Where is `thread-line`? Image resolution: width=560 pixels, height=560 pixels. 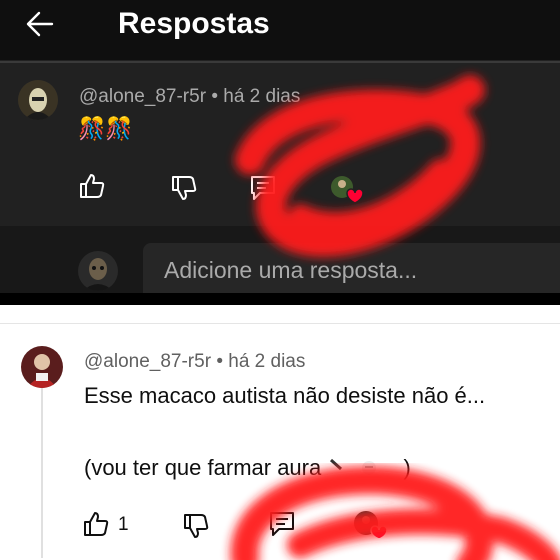
thread-line is located at coordinates (42, 473).